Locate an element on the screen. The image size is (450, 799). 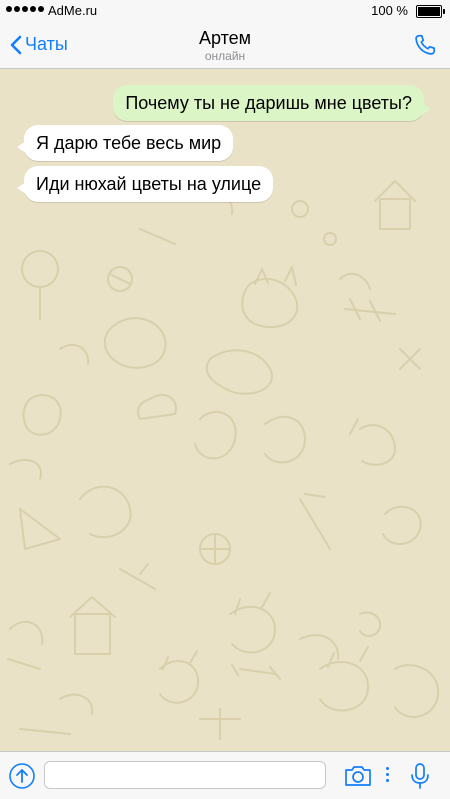
microphone-icon is located at coordinates (420, 776).